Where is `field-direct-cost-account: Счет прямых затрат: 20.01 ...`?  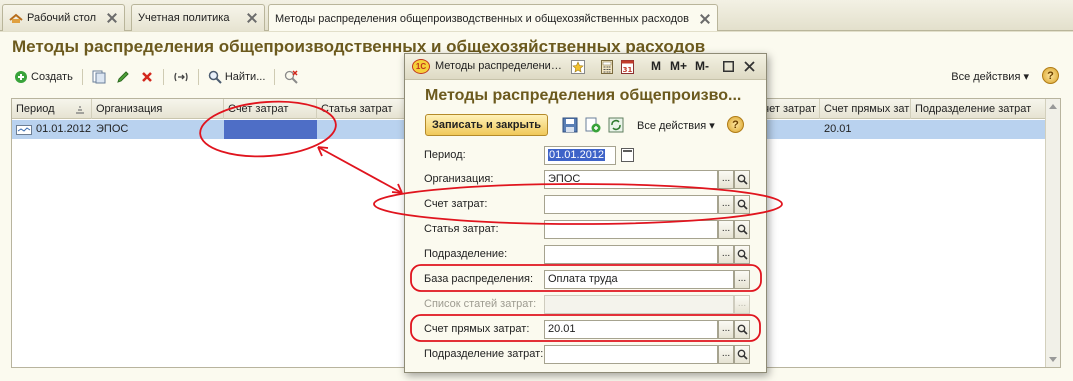
field-direct-cost-account: Счет прямых затрат: 20.01 ... is located at coordinates (586, 330).